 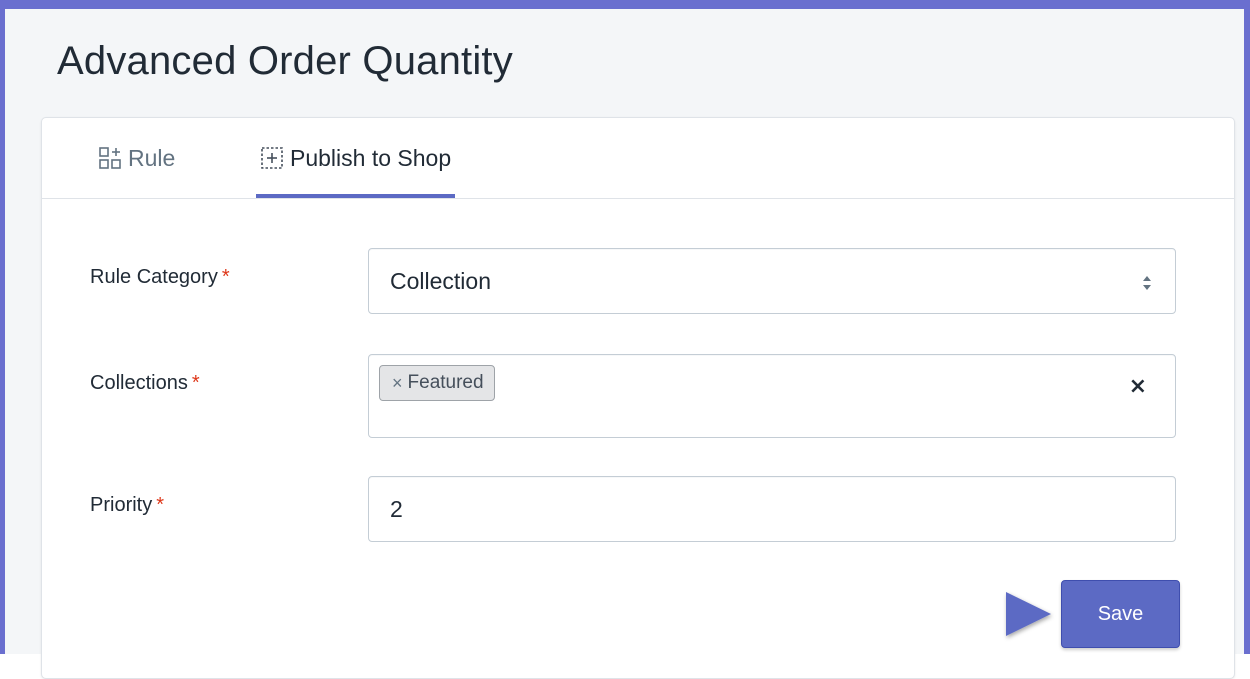 I want to click on tab-bar: Rule Publish to Shop, so click(x=638, y=158).